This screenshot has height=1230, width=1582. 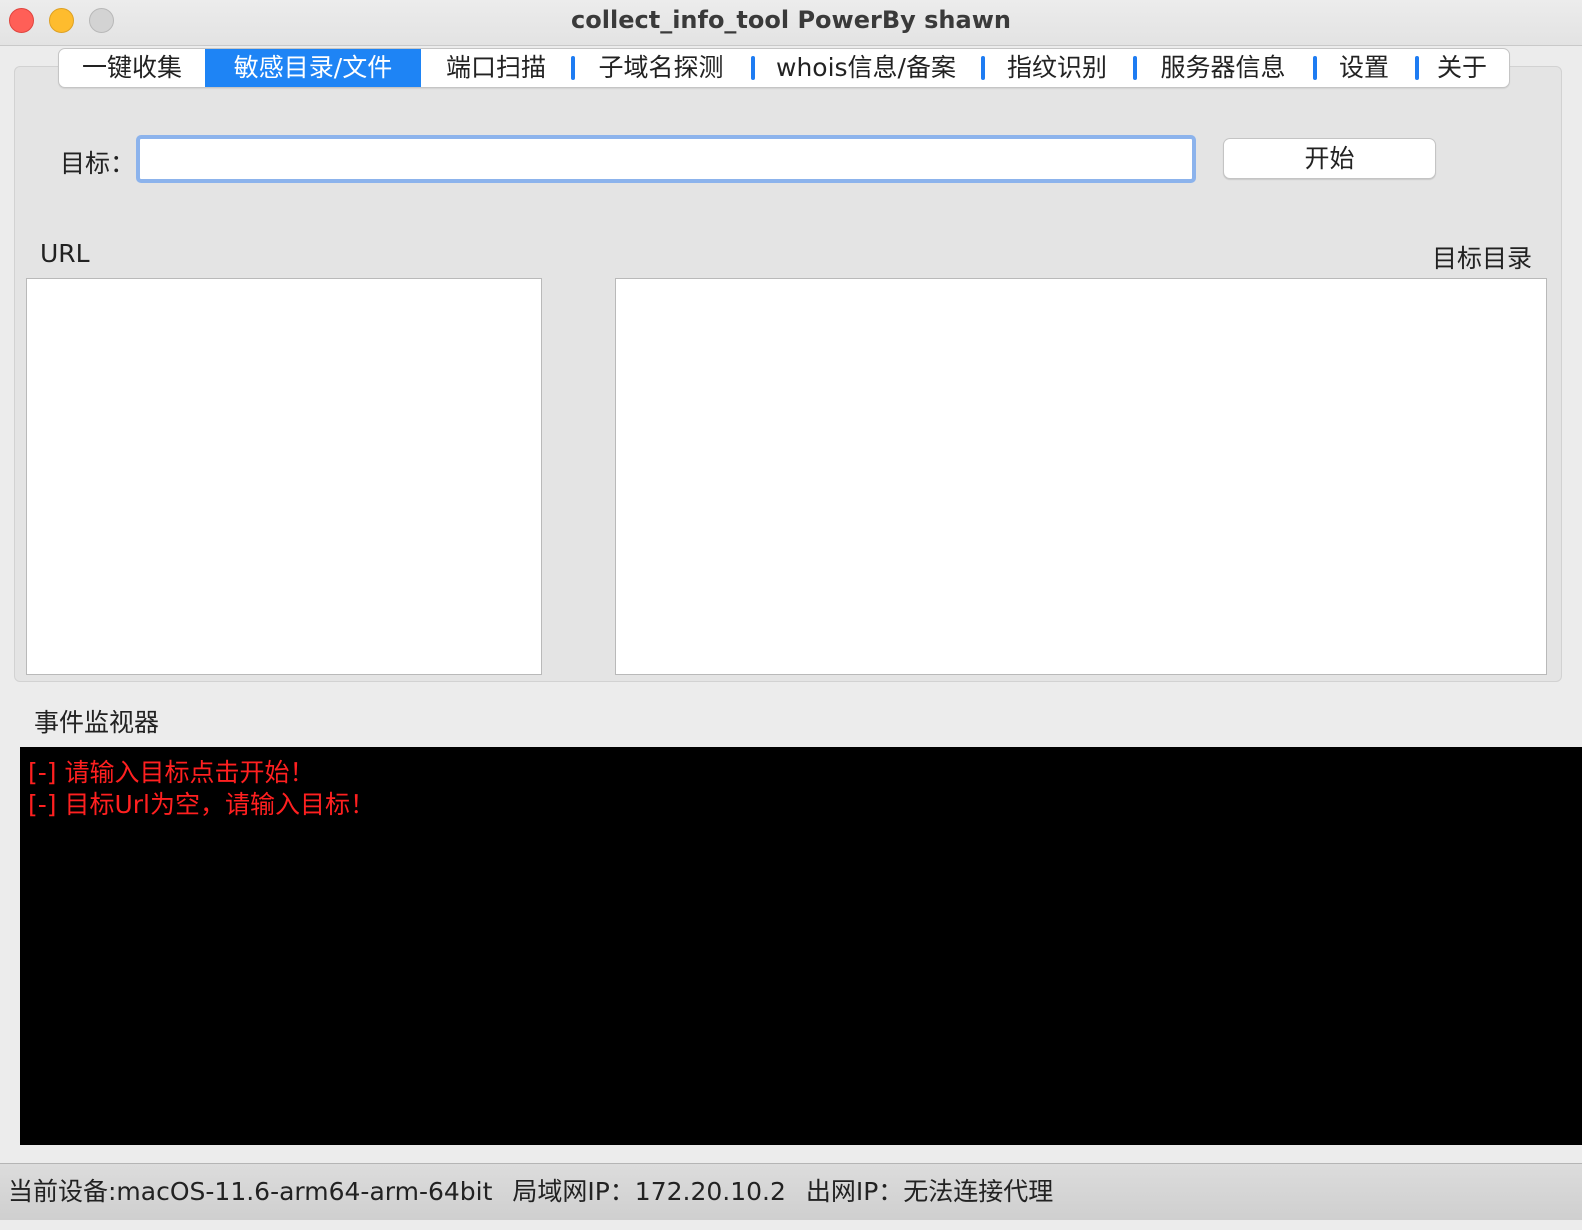 I want to click on status-wan-ip: 出网IP：无法连接代理, so click(x=929, y=1191).